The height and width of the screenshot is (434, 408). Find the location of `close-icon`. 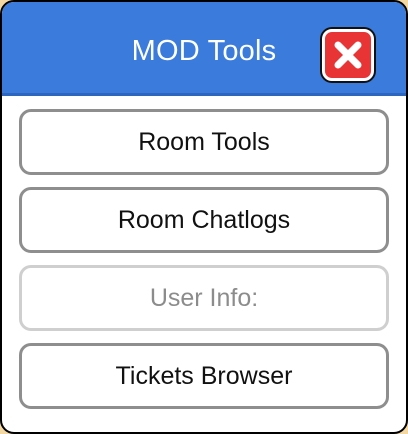

close-icon is located at coordinates (348, 55).